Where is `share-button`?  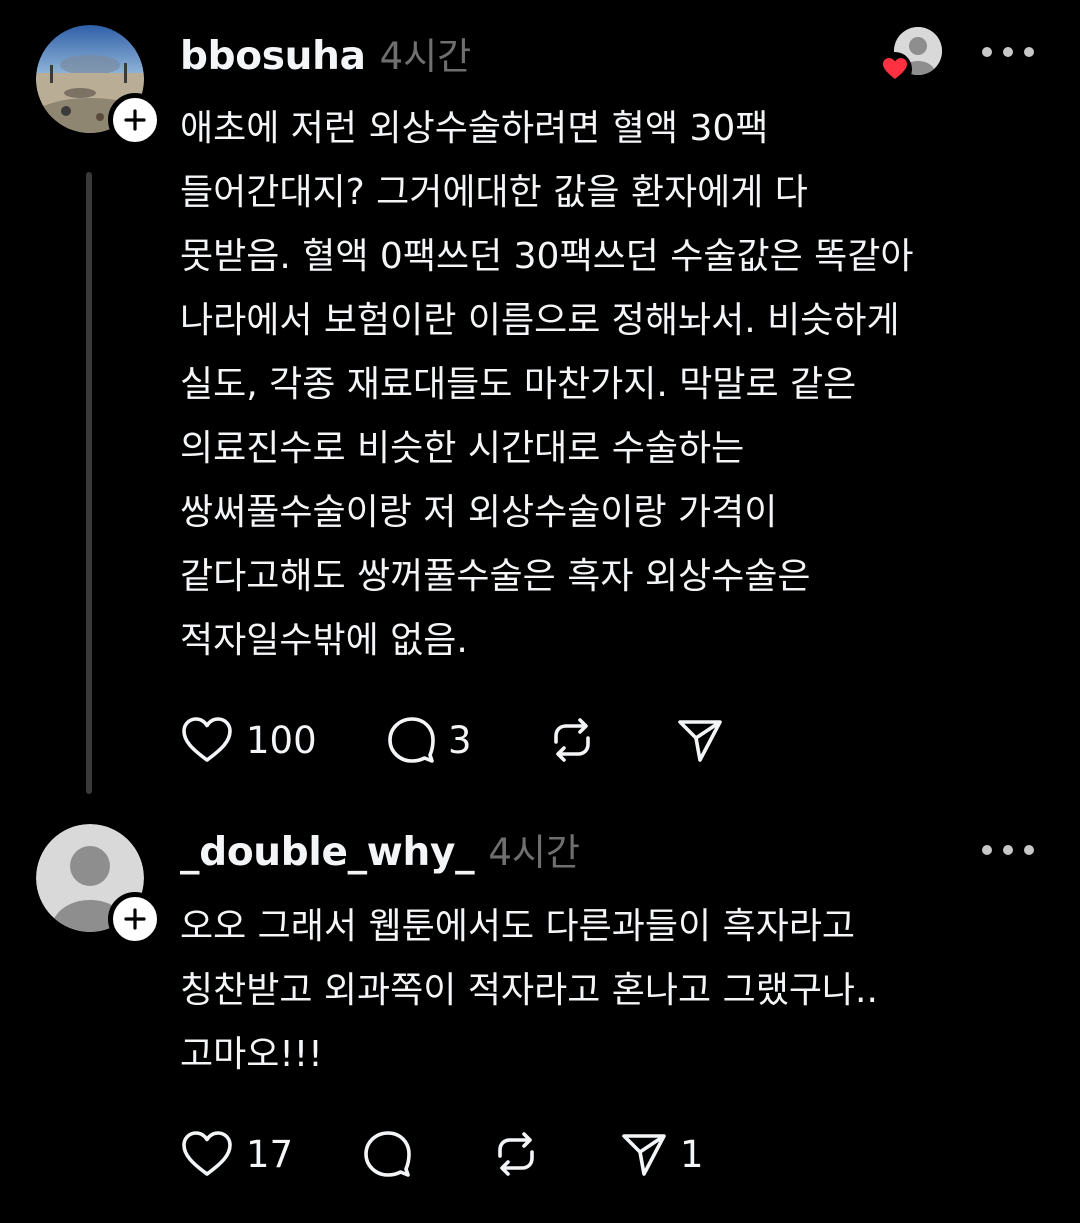 share-button is located at coordinates (700, 740).